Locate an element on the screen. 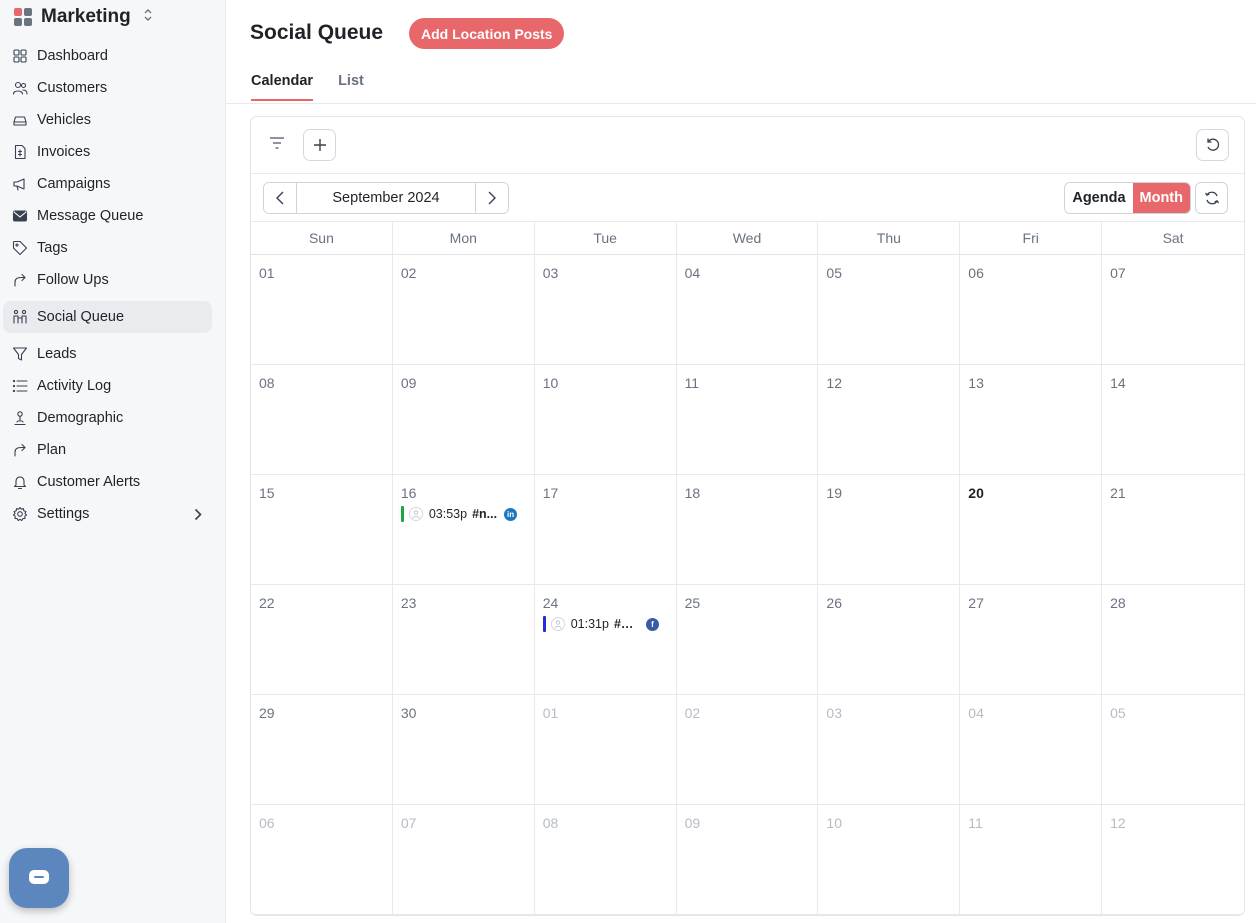 This screenshot has height=923, width=1256. page-title: Social Queue is located at coordinates (317, 32).